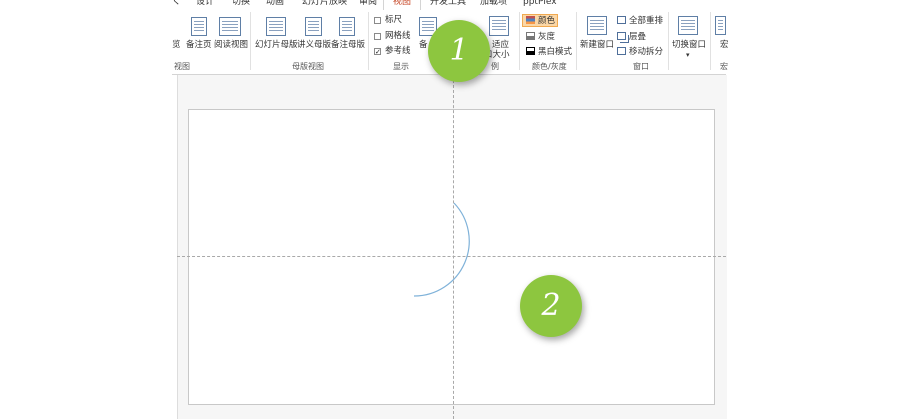  What do you see at coordinates (459, 51) in the screenshot?
I see `step-1-badge: 1` at bounding box center [459, 51].